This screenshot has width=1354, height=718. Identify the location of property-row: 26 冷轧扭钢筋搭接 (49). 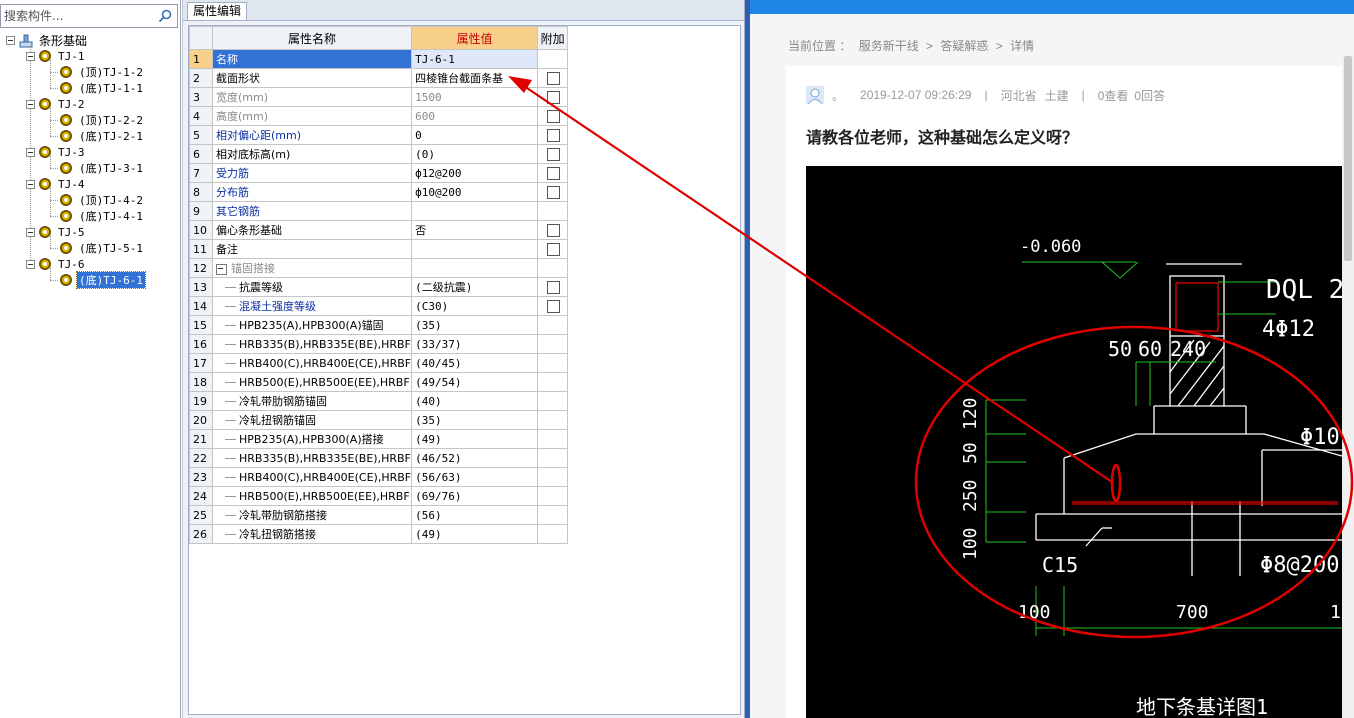
(379, 534).